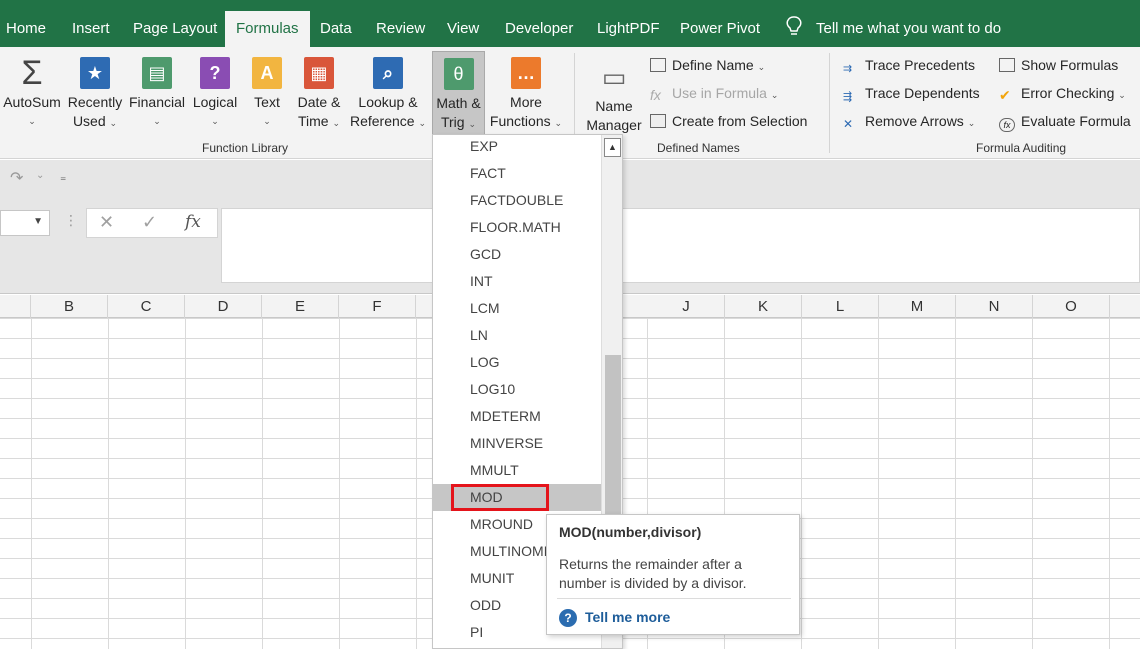 The height and width of the screenshot is (649, 1140). Describe the element at coordinates (829, 103) in the screenshot. I see `separator` at that location.